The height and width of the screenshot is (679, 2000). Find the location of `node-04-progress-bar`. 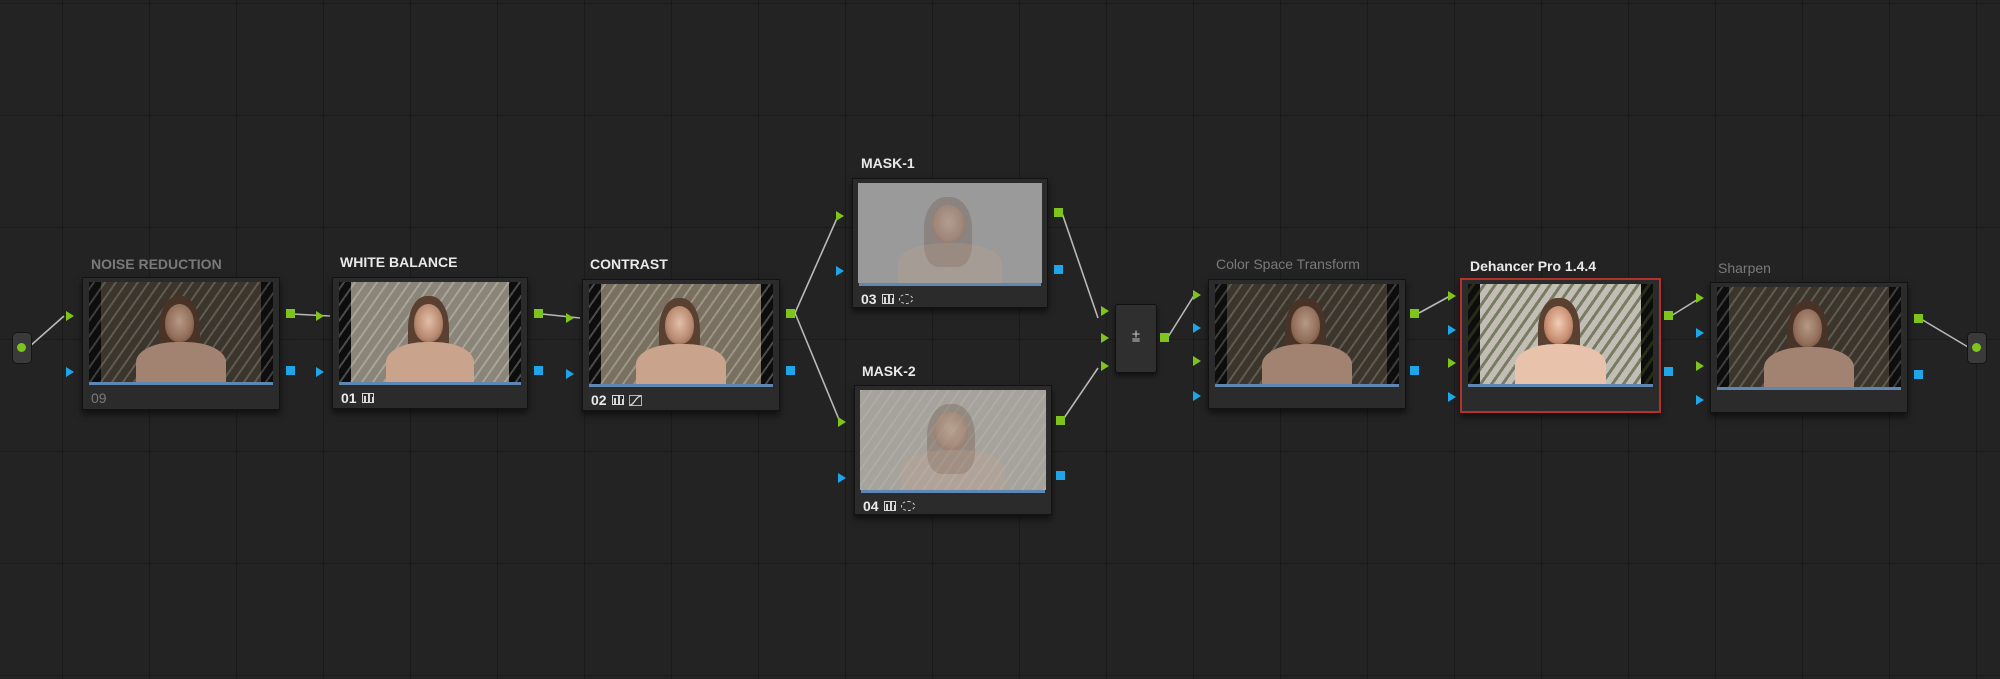

node-04-progress-bar is located at coordinates (953, 491).